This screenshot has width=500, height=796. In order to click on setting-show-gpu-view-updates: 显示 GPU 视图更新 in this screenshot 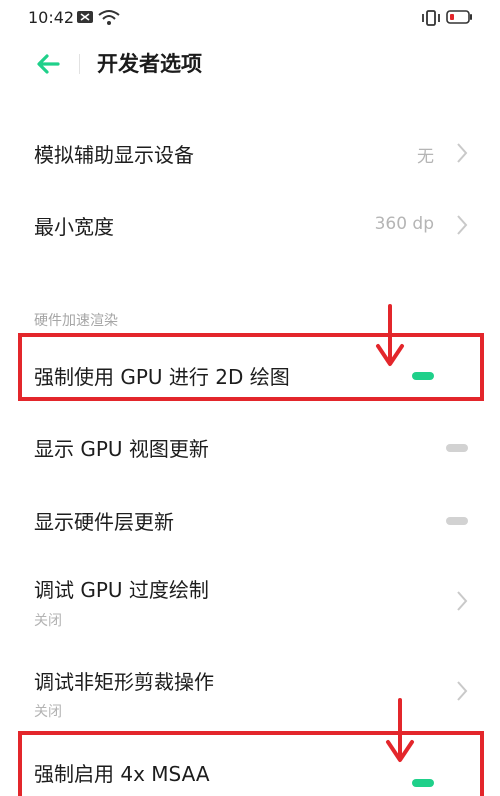, I will do `click(250, 447)`.